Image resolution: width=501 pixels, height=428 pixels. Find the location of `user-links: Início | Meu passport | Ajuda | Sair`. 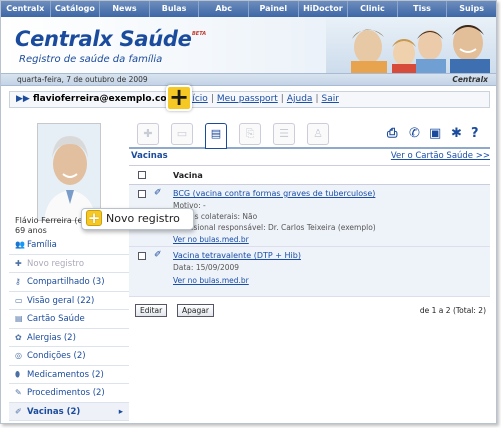

user-links: Início | Meu passport | Ajuda | Sair is located at coordinates (261, 99).